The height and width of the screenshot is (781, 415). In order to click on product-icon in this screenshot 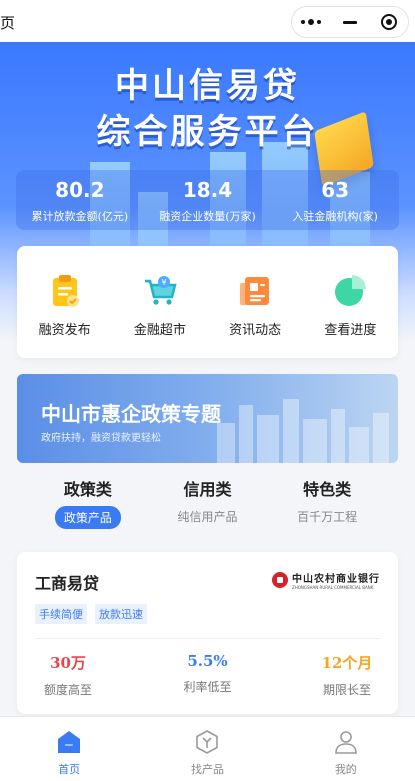, I will do `click(207, 742)`.